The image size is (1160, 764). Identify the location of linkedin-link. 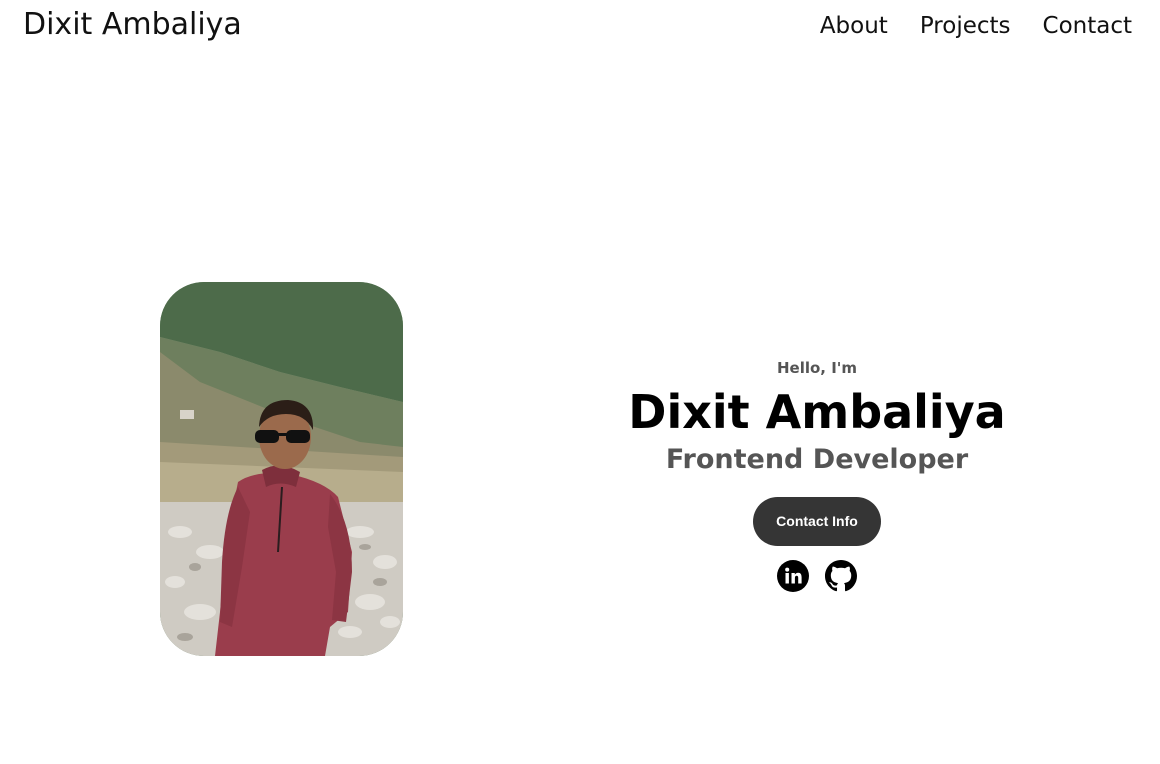
(793, 576).